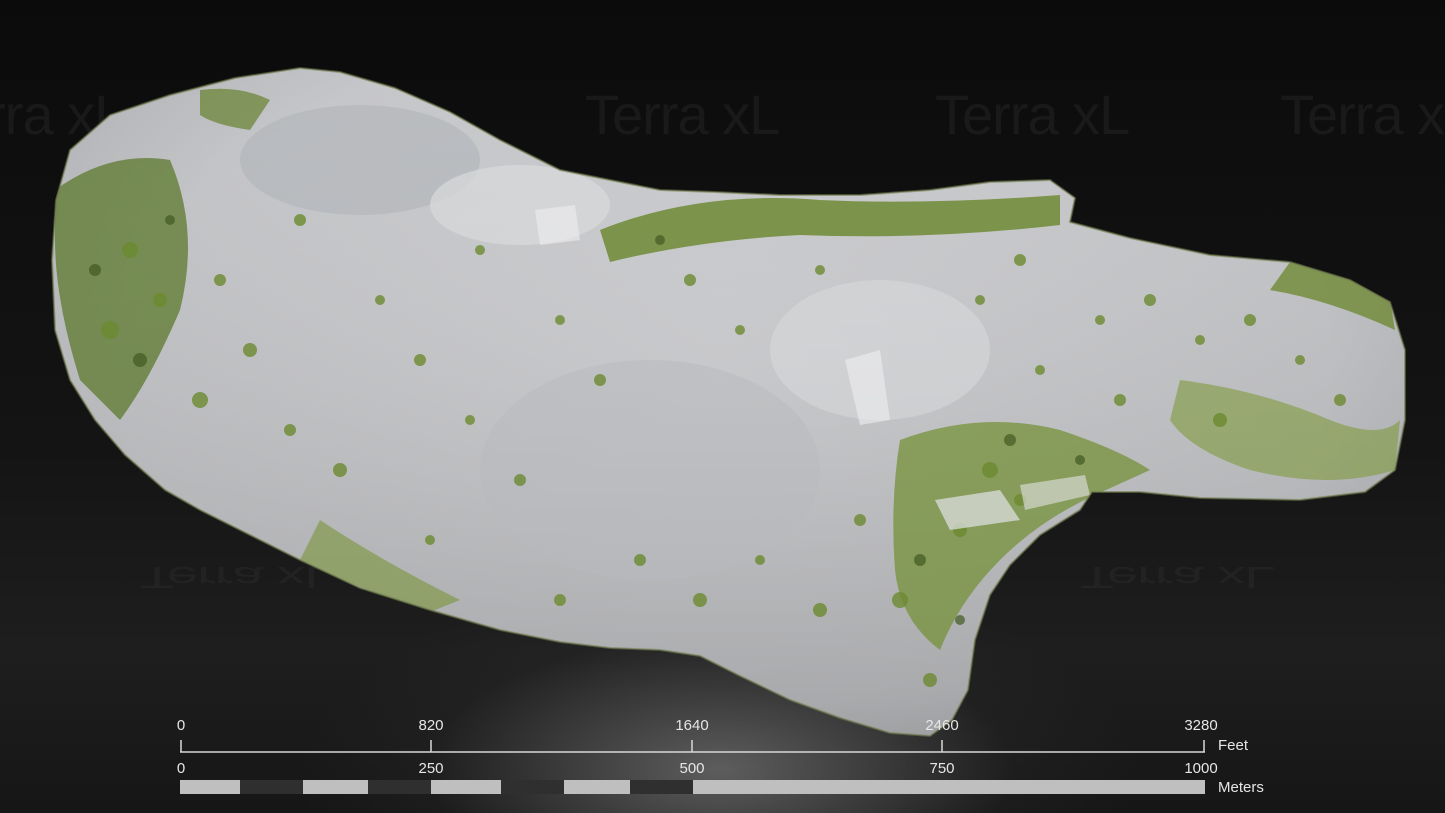 Image resolution: width=1445 pixels, height=813 pixels. What do you see at coordinates (1241, 787) in the screenshot?
I see `meters-unit-label: Meters` at bounding box center [1241, 787].